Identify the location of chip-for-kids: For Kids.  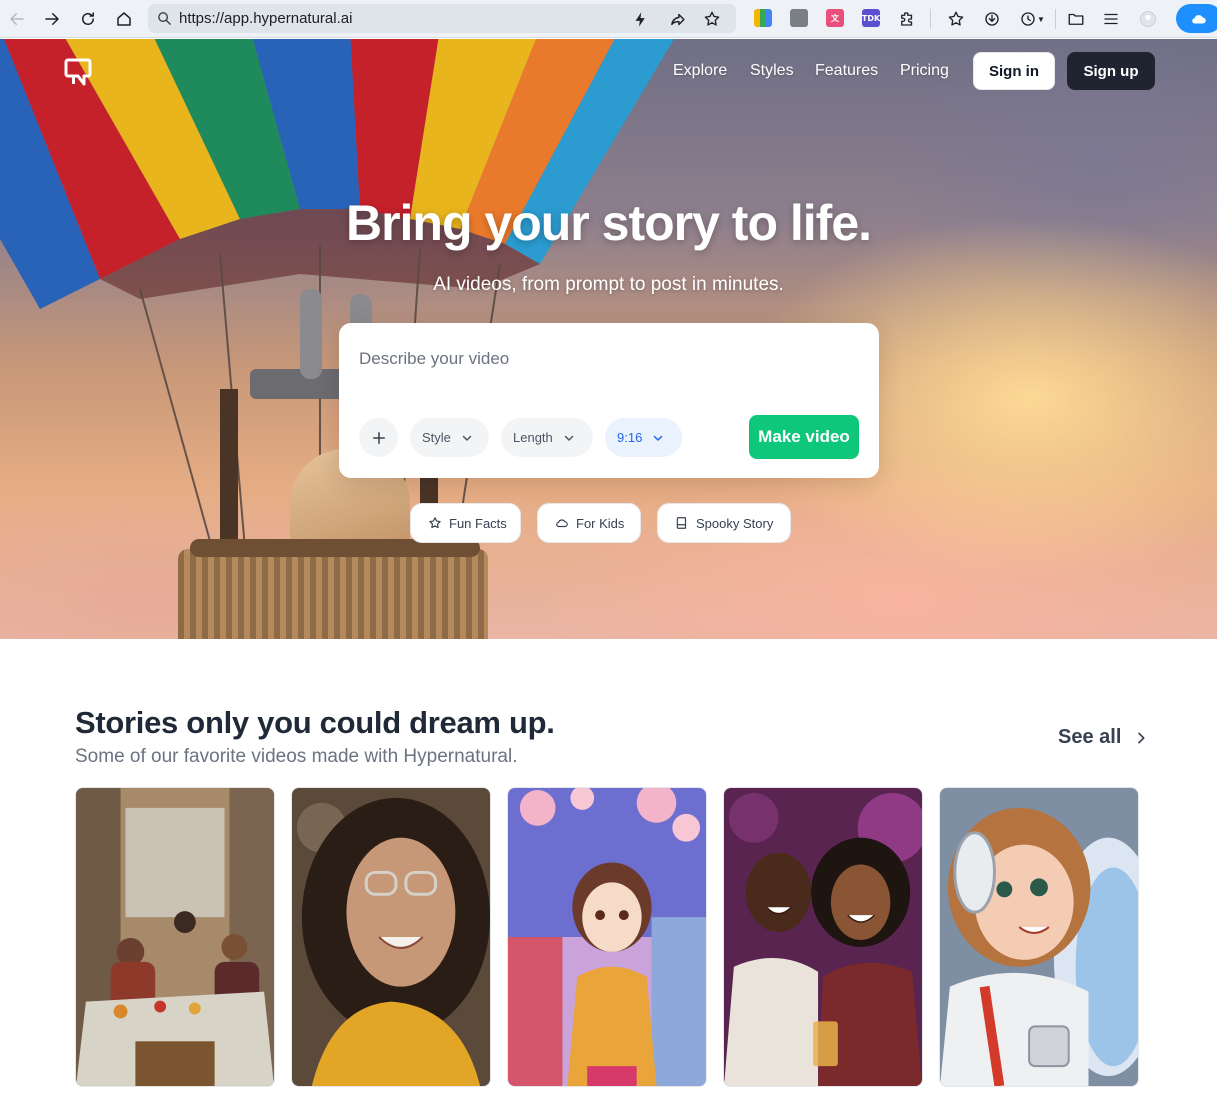
(589, 523).